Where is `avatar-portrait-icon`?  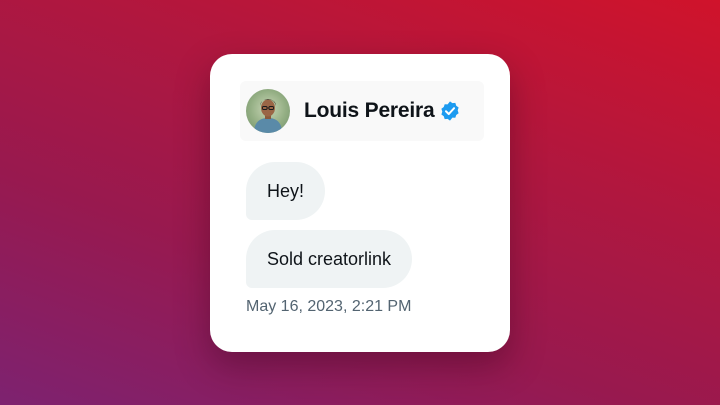
avatar-portrait-icon is located at coordinates (268, 116).